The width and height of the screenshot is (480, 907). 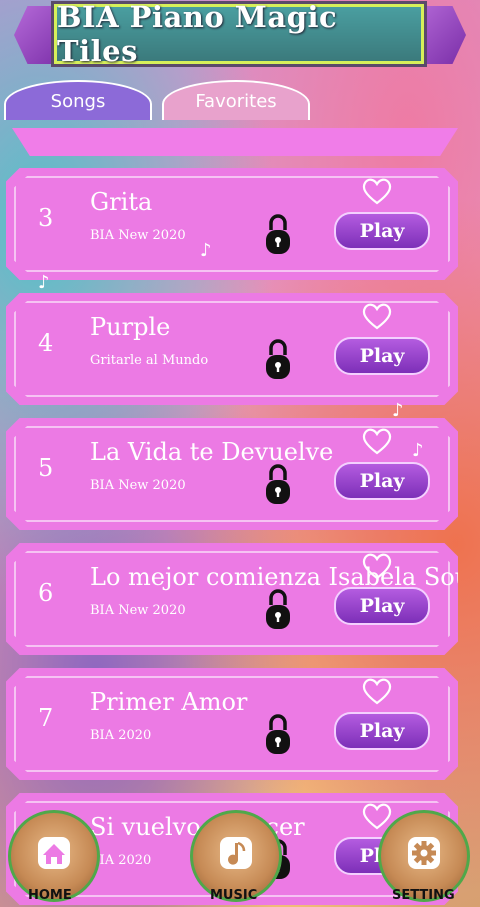 What do you see at coordinates (149, 360) in the screenshot?
I see `song-artist: Gritarle al Mundo` at bounding box center [149, 360].